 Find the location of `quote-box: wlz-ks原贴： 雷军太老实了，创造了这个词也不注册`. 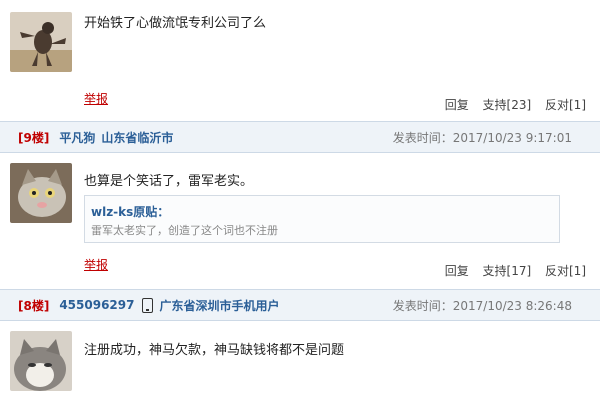

quote-box: wlz-ks原贴： 雷军太老实了，创造了这个词也不注册 is located at coordinates (322, 219).